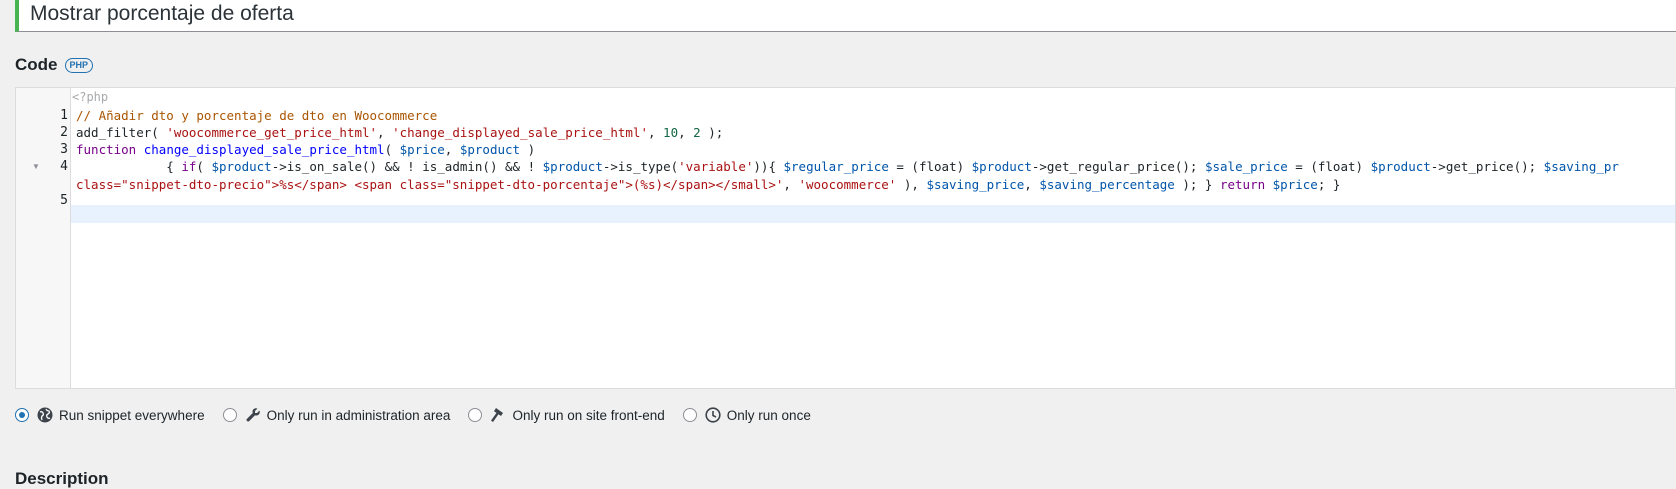 The width and height of the screenshot is (1676, 489). What do you see at coordinates (640, 166) in the screenshot?
I see `code-token: ->is_type(` at bounding box center [640, 166].